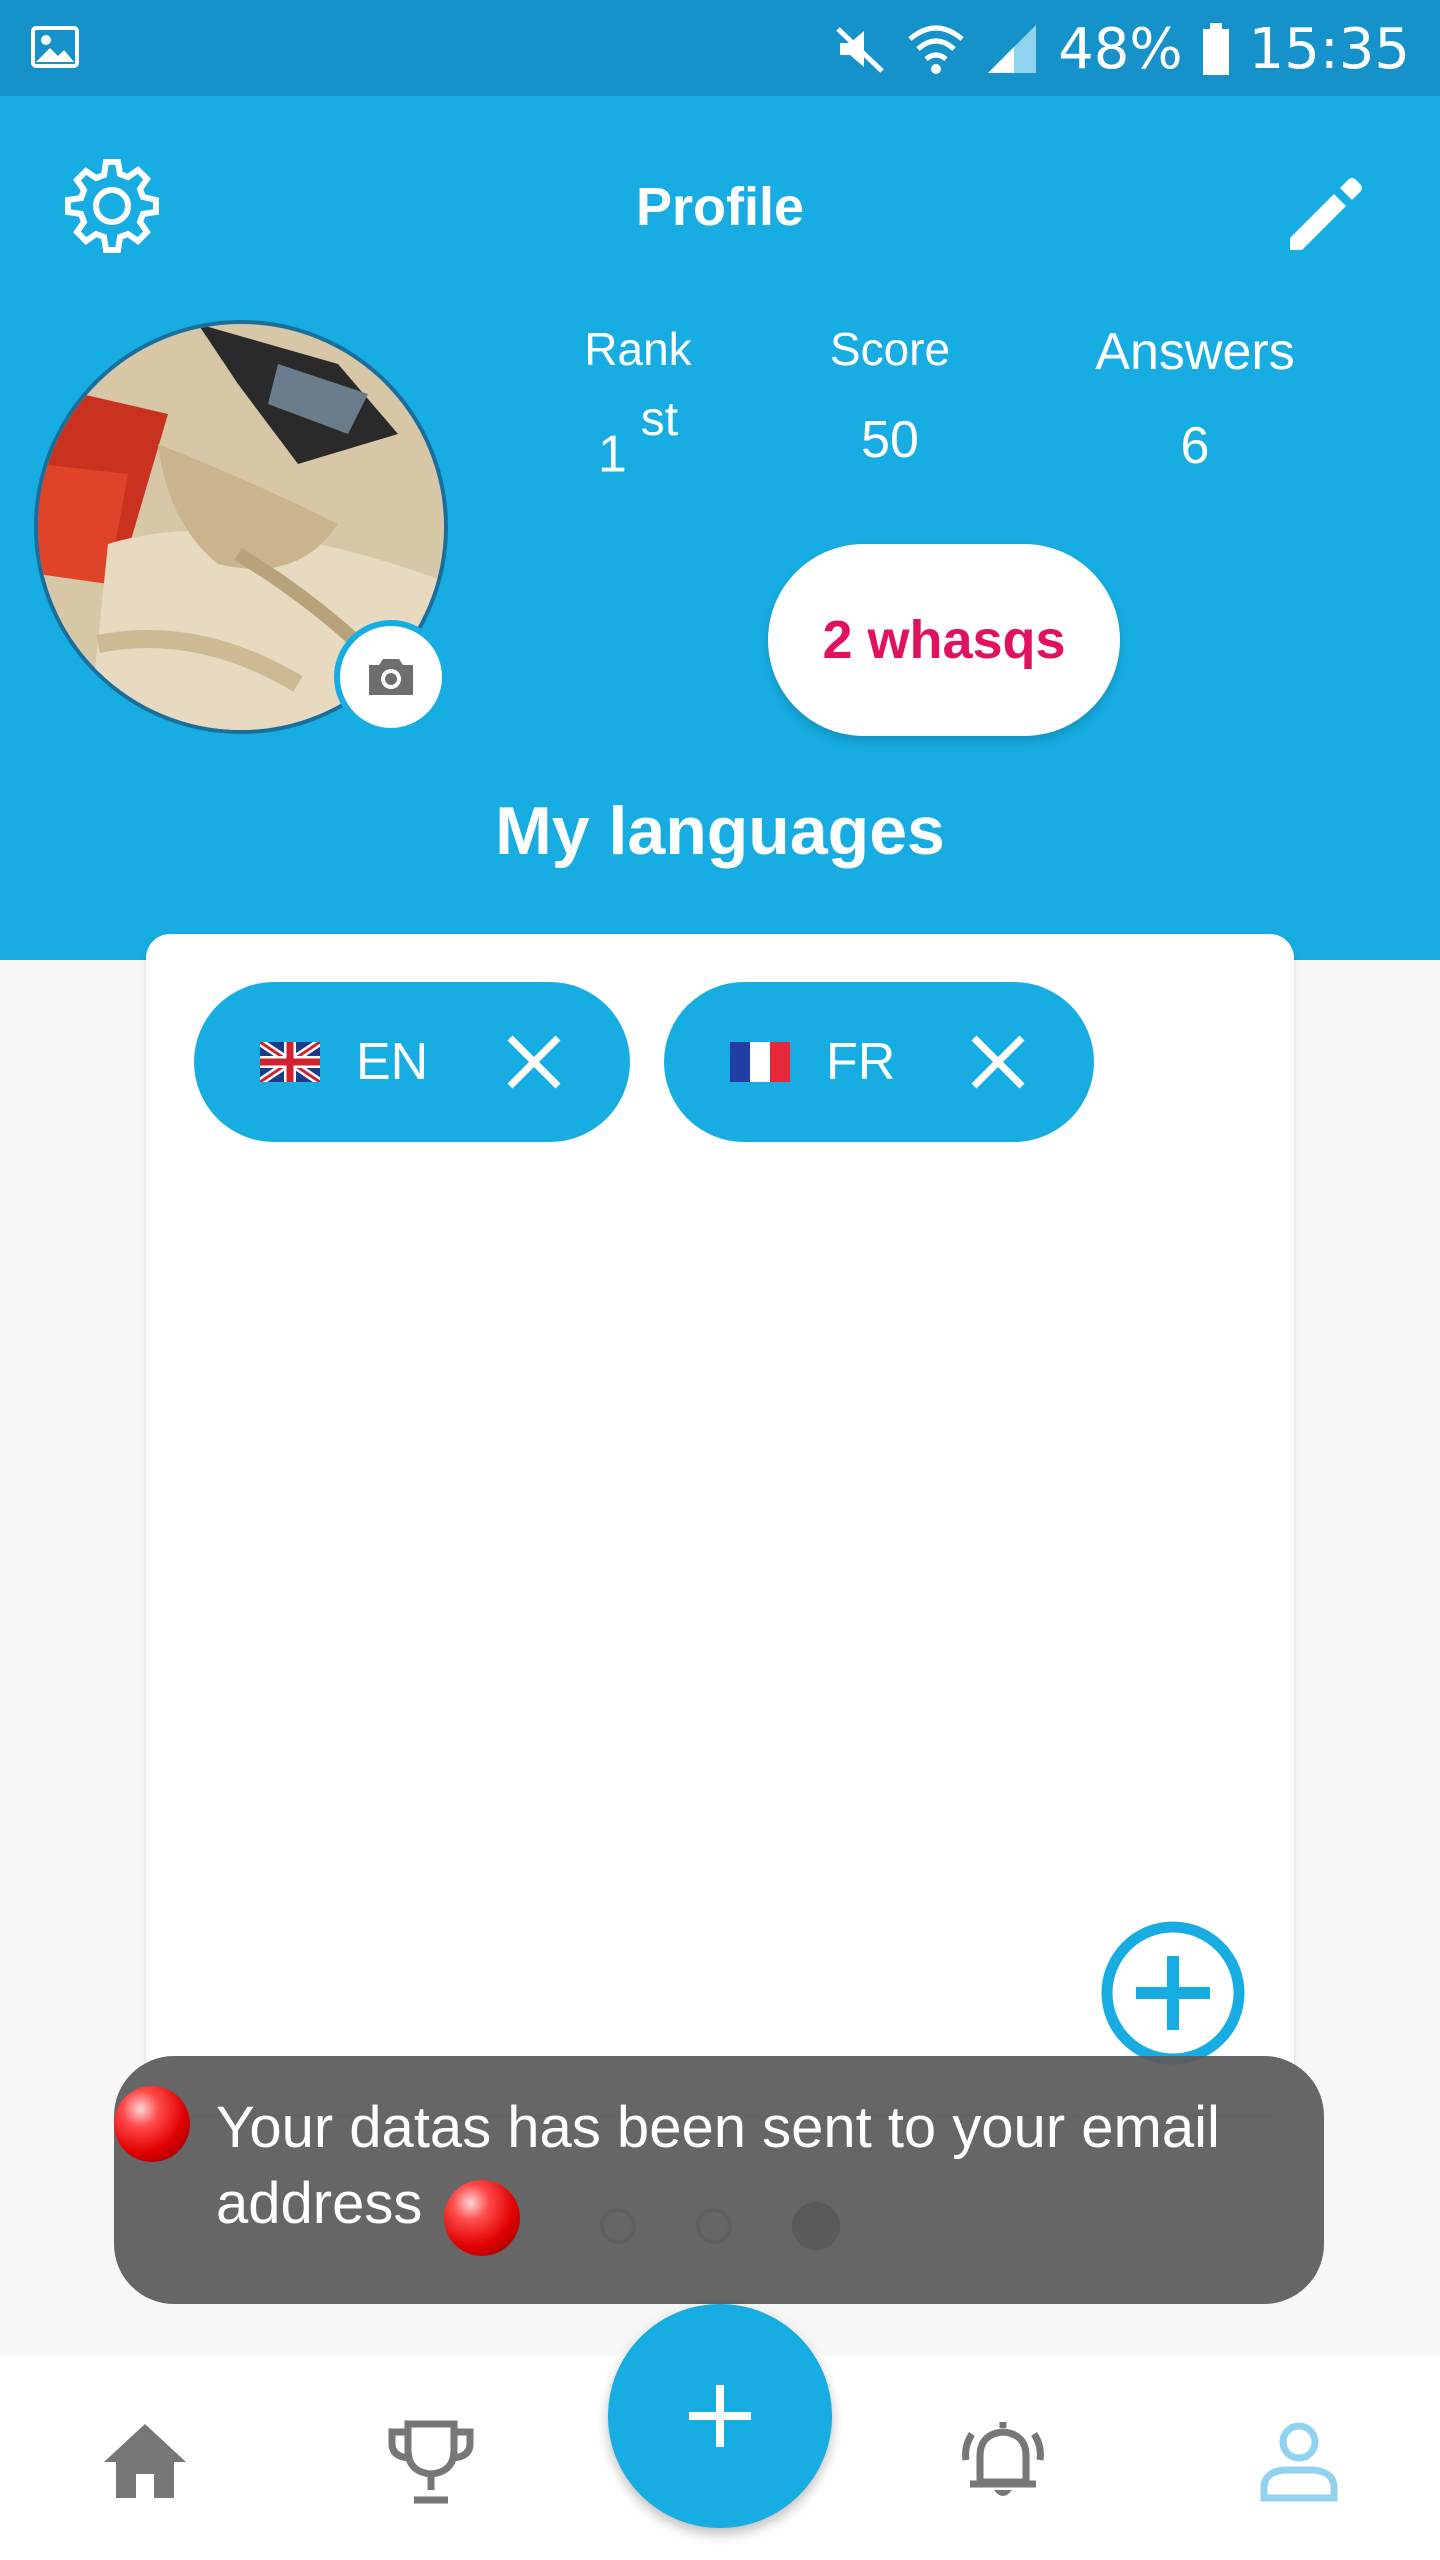 This screenshot has height=2560, width=1440. I want to click on score-value: 50, so click(890, 440).